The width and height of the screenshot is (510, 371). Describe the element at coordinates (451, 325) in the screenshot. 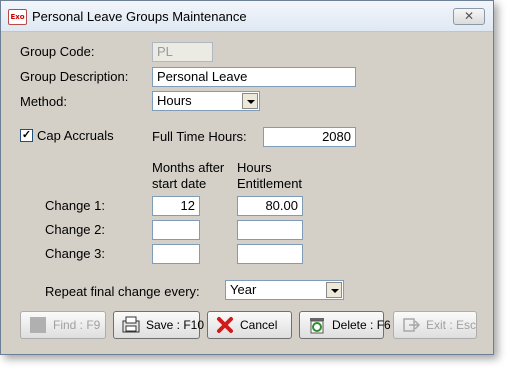

I see `exit-button-label: Exit : Esc` at that location.